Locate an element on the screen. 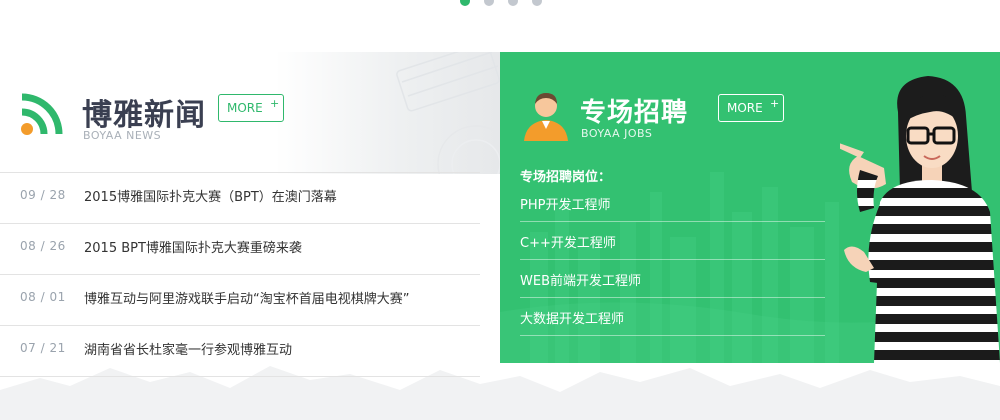 This screenshot has width=1000, height=420. news-item: 07 / 21 湖南省省长杜家毫一行参观博雅互动 is located at coordinates (240, 351).